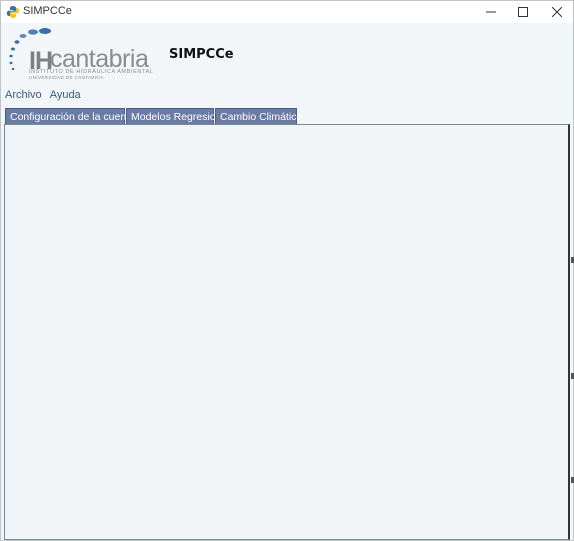 The width and height of the screenshot is (574, 541). Describe the element at coordinates (66, 77) in the screenshot. I see `logo-subtitle-university: UNIVERSIDAD DE CANTABRIA` at that location.